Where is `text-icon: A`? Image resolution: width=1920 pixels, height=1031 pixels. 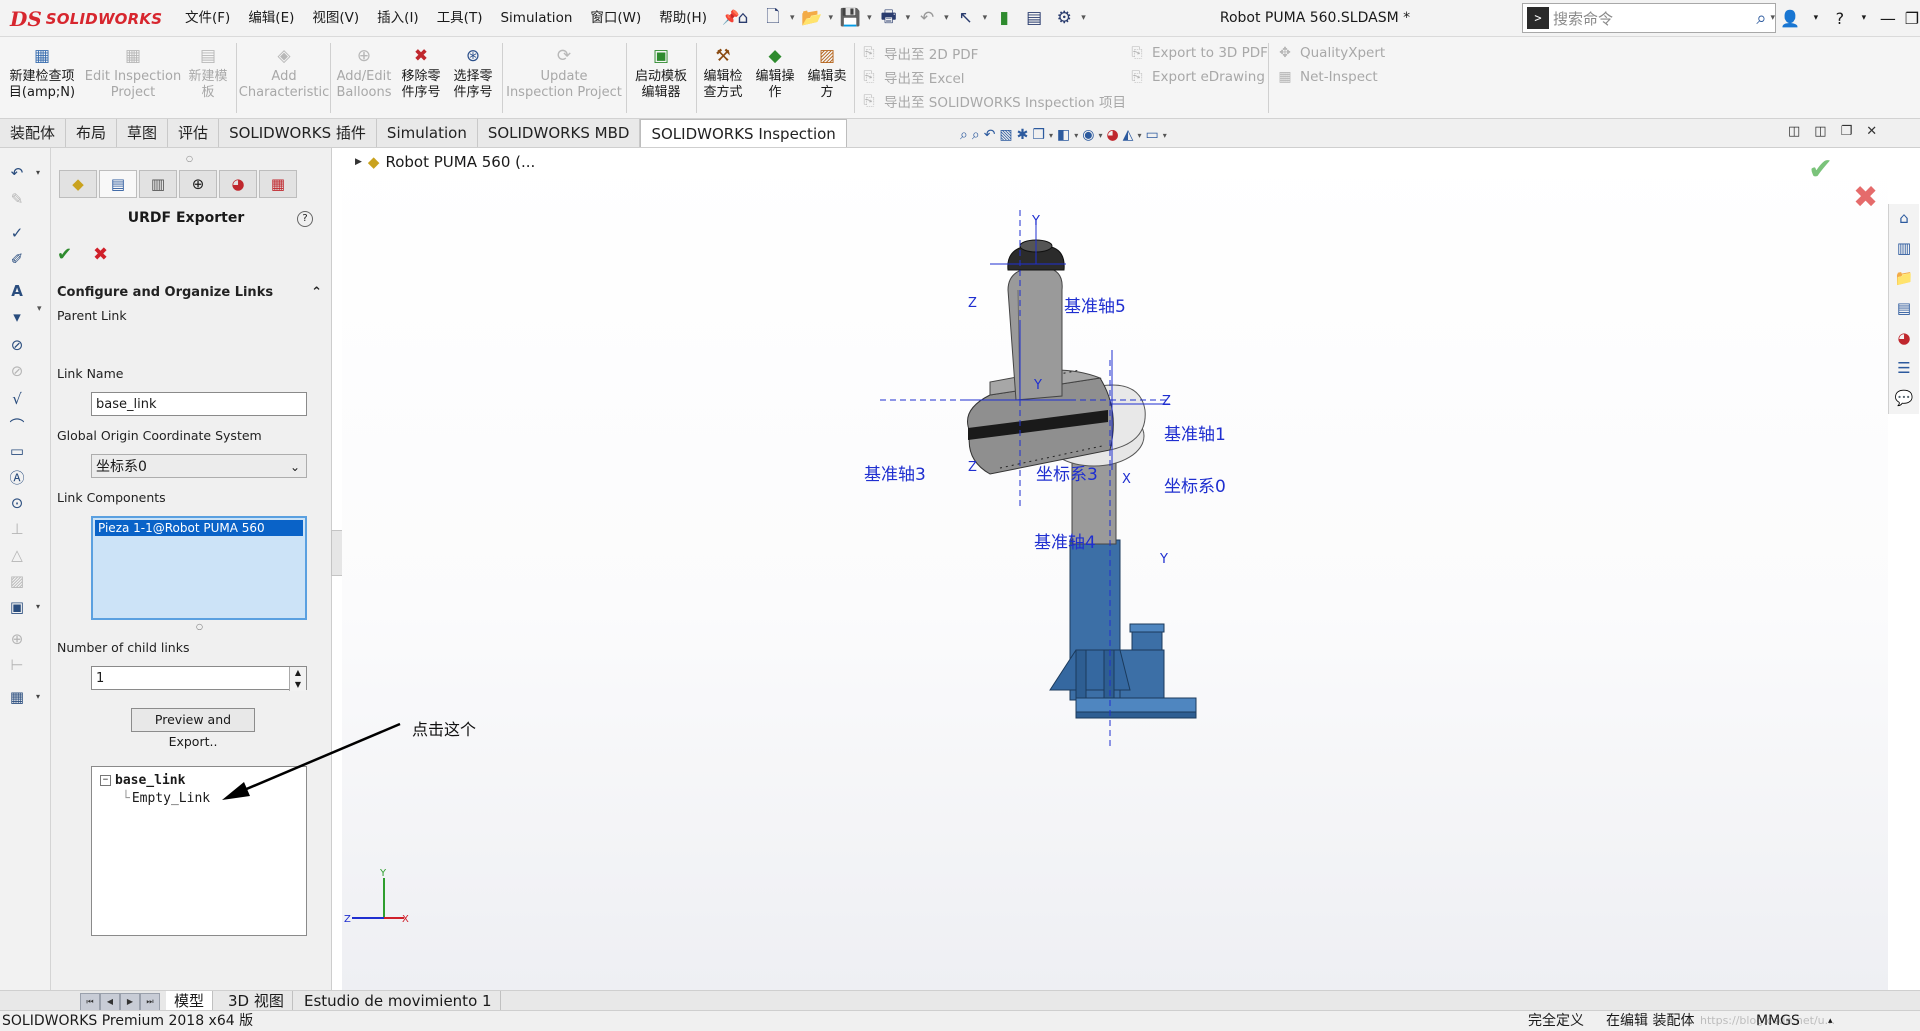 text-icon: A is located at coordinates (17, 291).